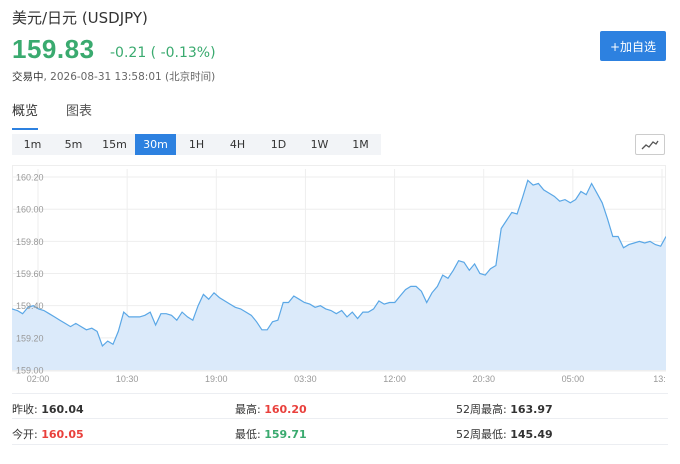 The width and height of the screenshot is (680, 464). Describe the element at coordinates (237, 144) in the screenshot. I see `period-4h: 4H` at that location.